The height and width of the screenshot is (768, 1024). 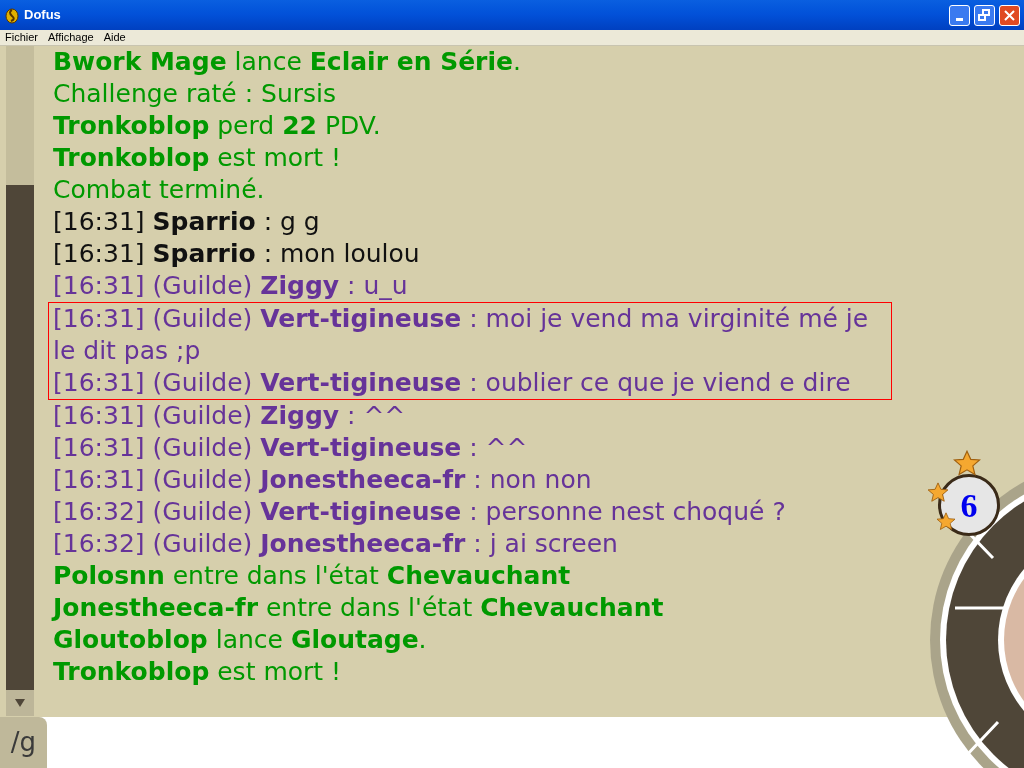 I want to click on chat-message: [16:31] (Guilde) Ziggy : ^^, so click(x=230, y=416).